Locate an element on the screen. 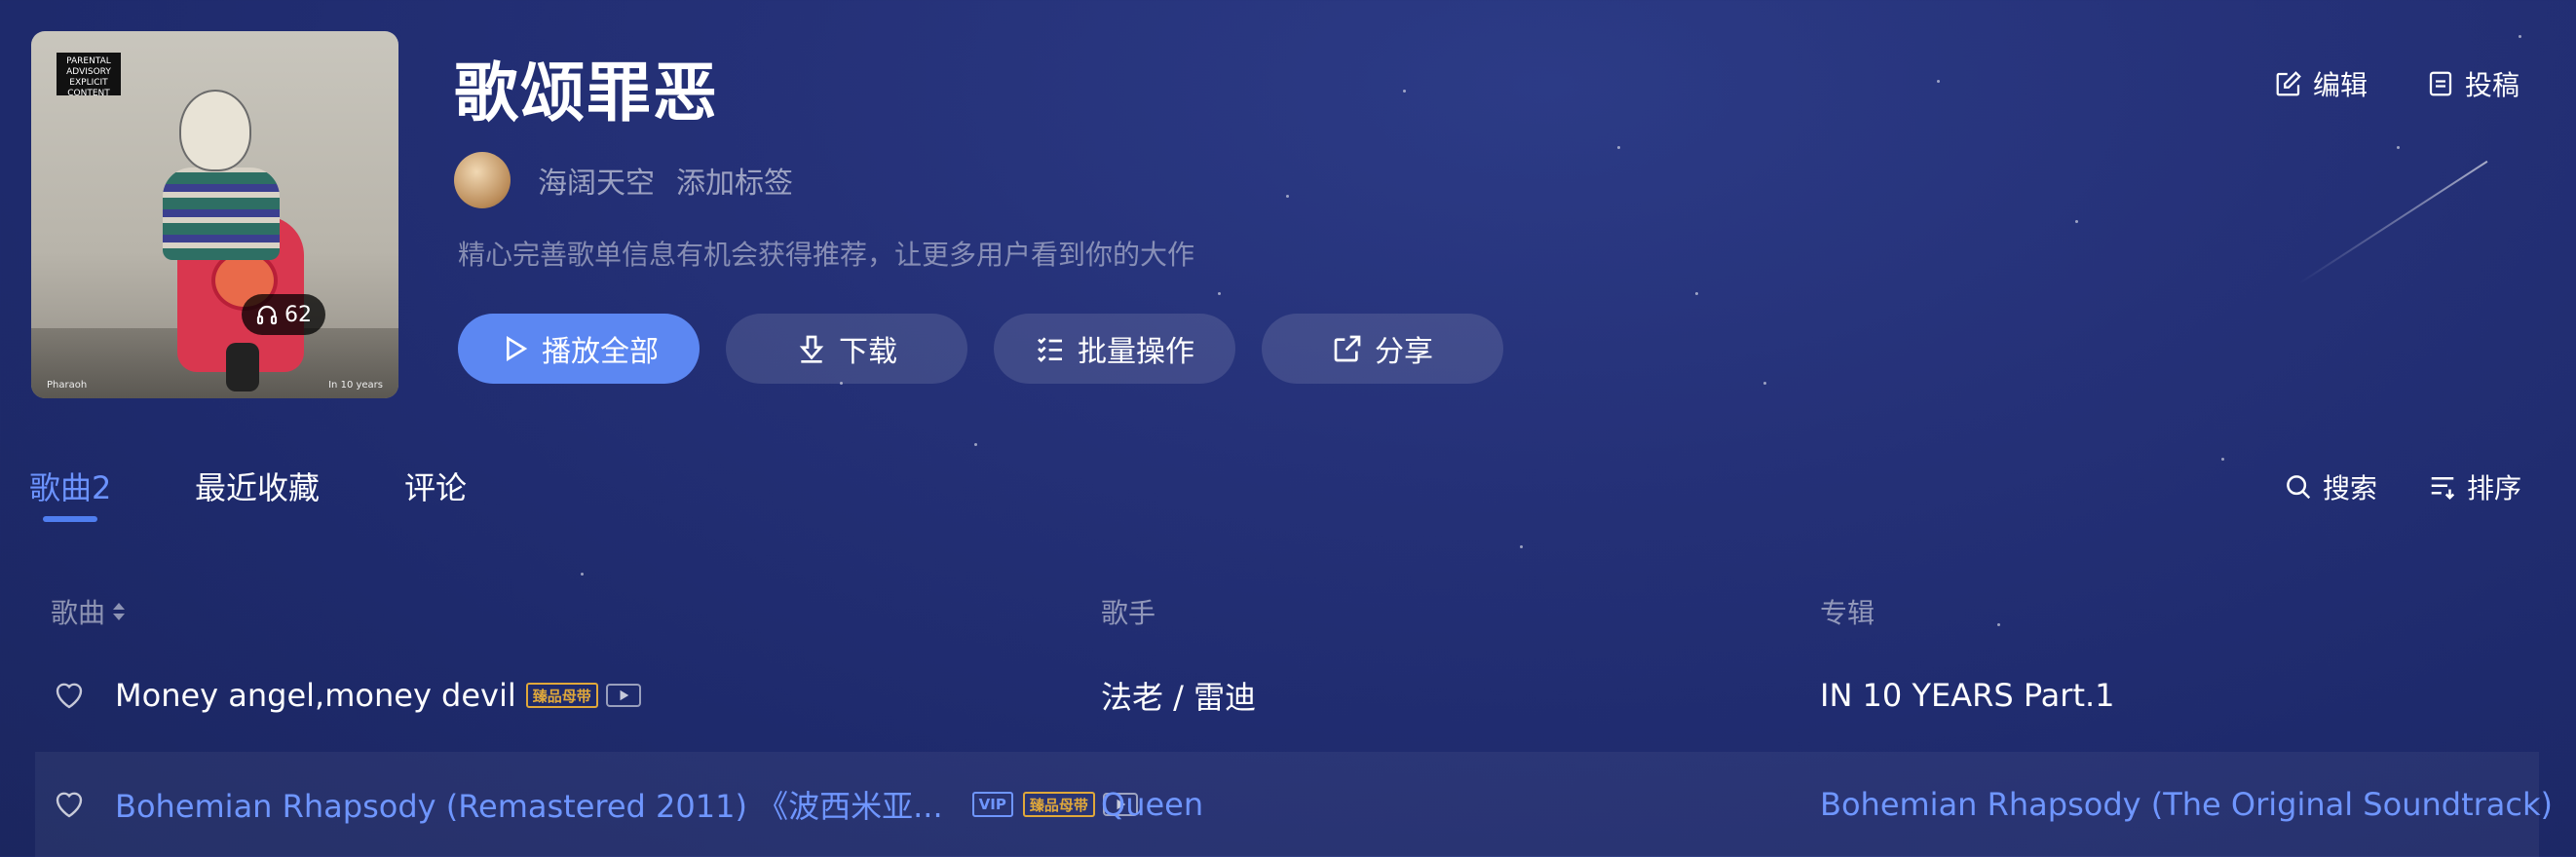 Image resolution: width=2576 pixels, height=857 pixels. artist-cell: Queen is located at coordinates (1152, 804).